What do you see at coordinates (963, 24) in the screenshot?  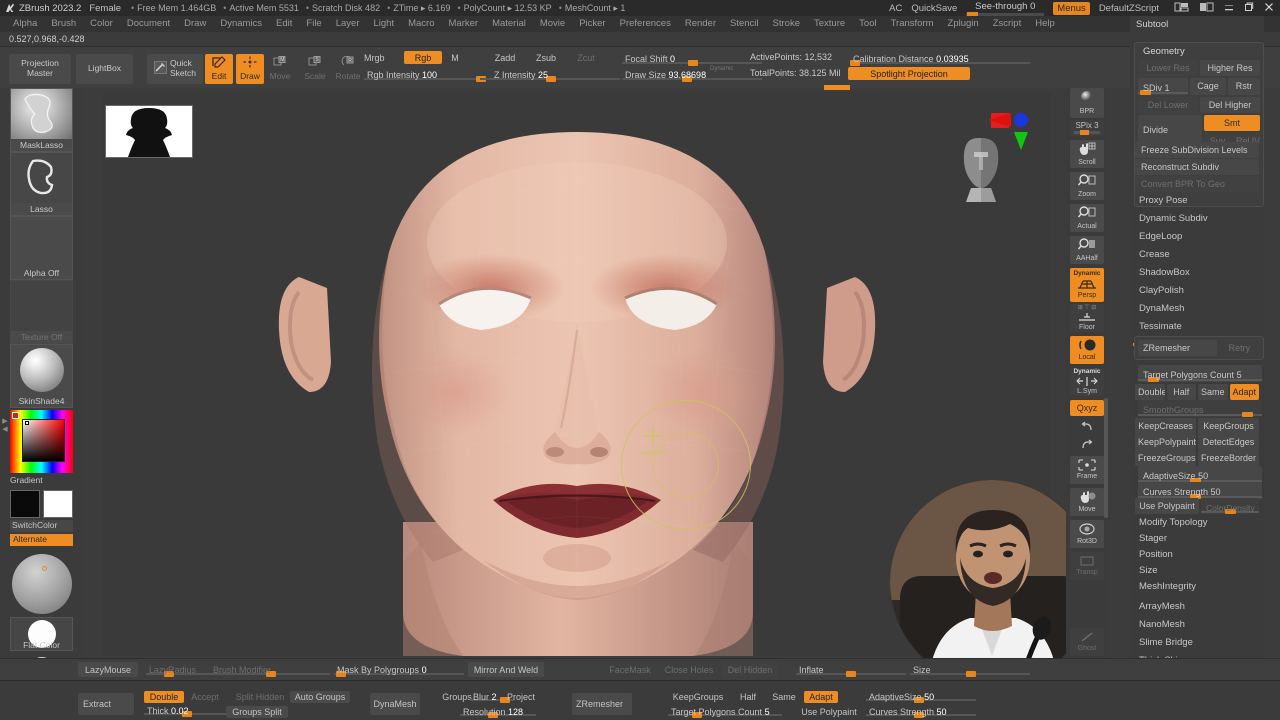 I see `menu-item-zplugin: Zplugin` at bounding box center [963, 24].